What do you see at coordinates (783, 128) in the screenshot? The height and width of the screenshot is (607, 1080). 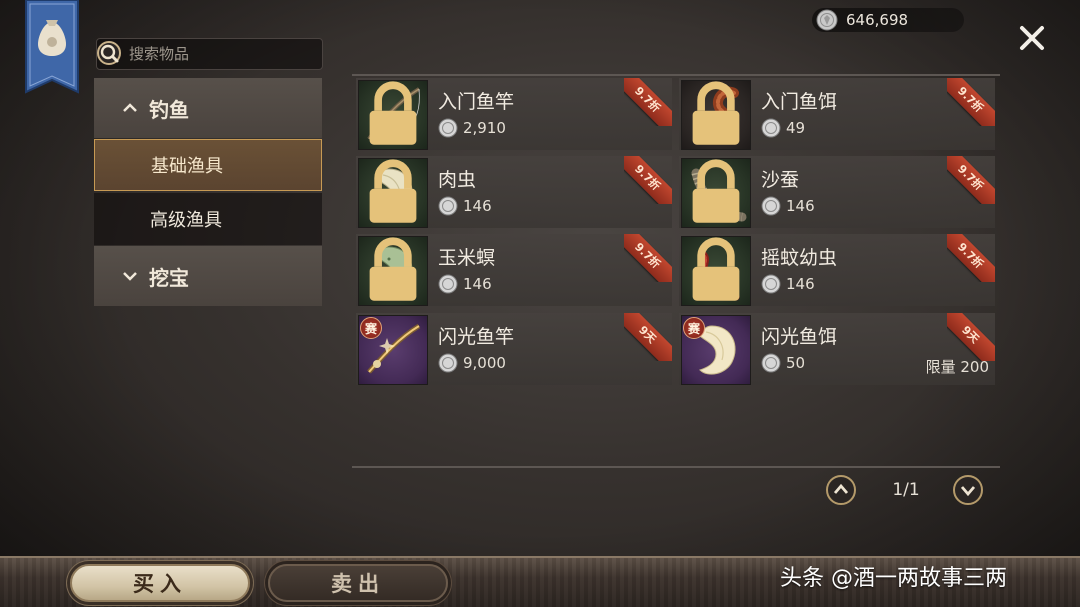 I see `item-price: 49` at bounding box center [783, 128].